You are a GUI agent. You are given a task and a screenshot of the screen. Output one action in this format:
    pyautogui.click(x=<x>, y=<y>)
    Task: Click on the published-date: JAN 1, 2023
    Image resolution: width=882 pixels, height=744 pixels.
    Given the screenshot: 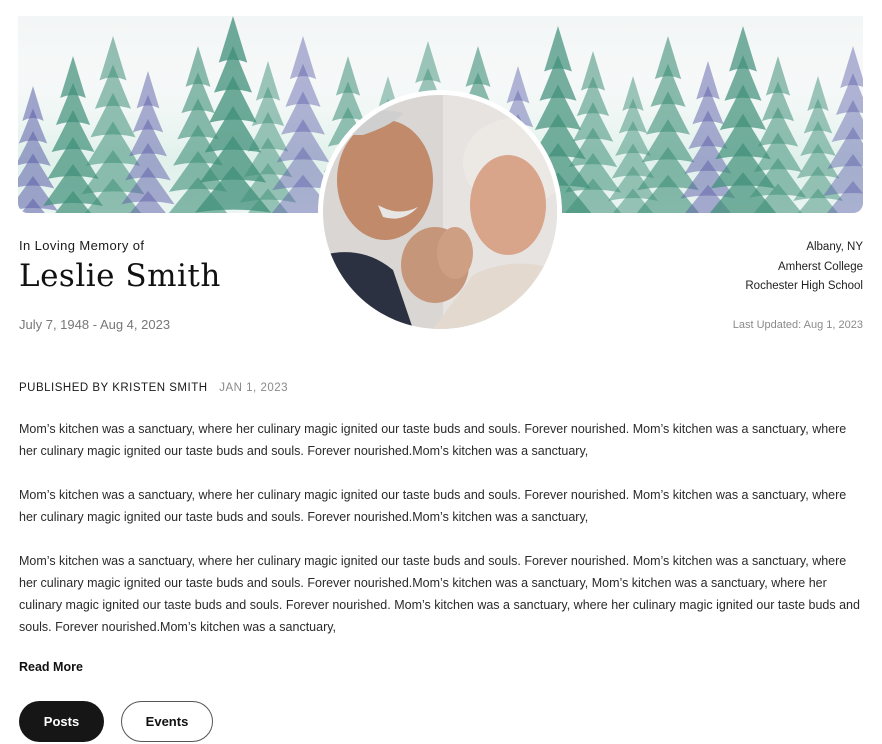 What is the action you would take?
    pyautogui.click(x=254, y=388)
    